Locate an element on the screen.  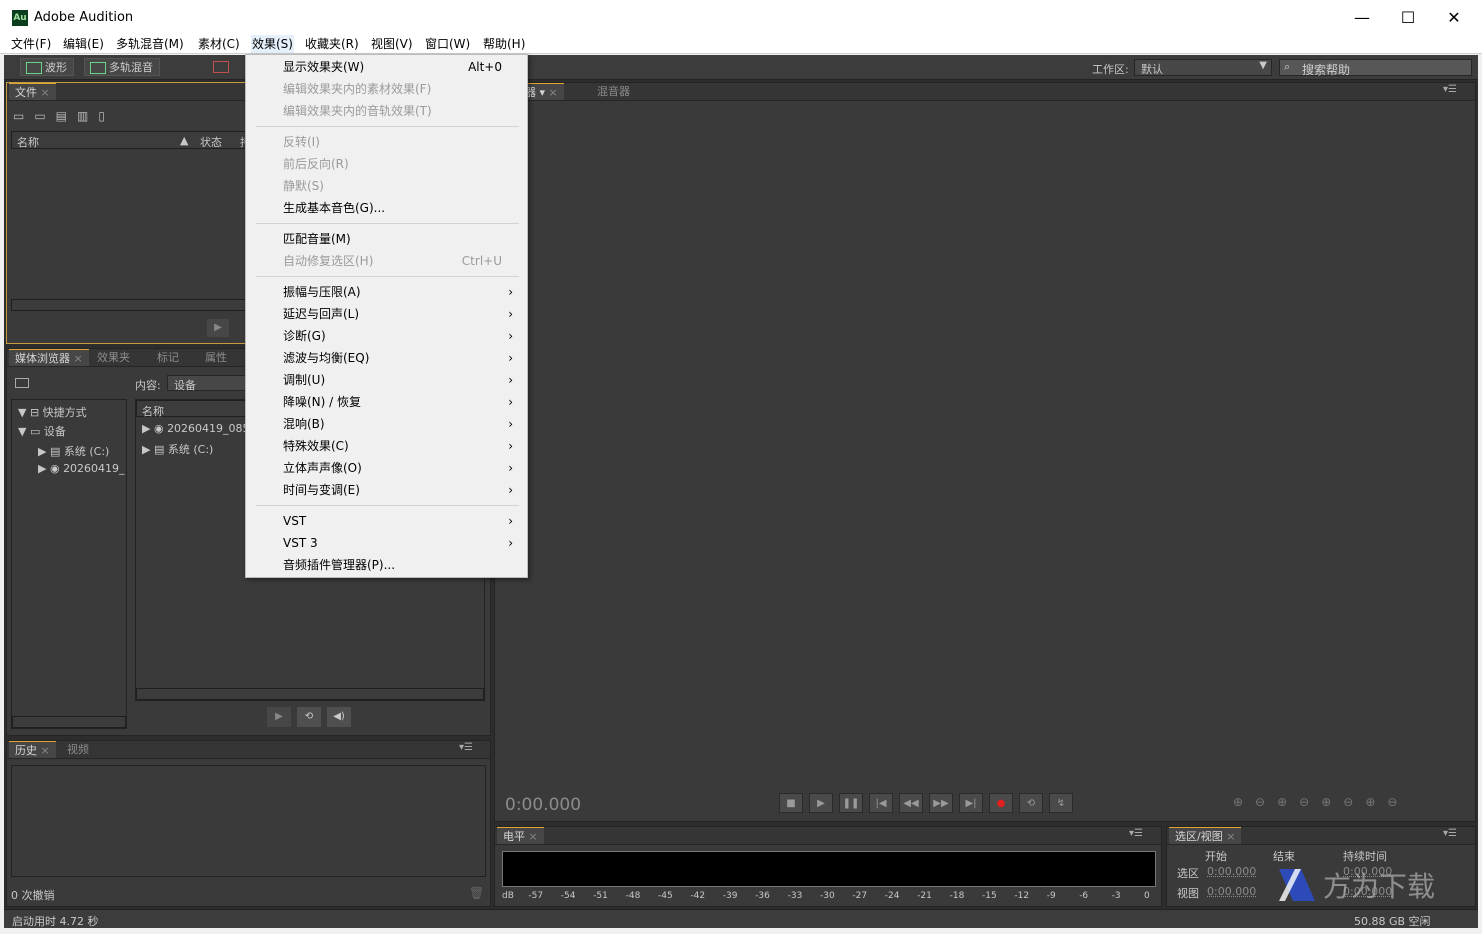
play-button: ▶ is located at coordinates (821, 803).